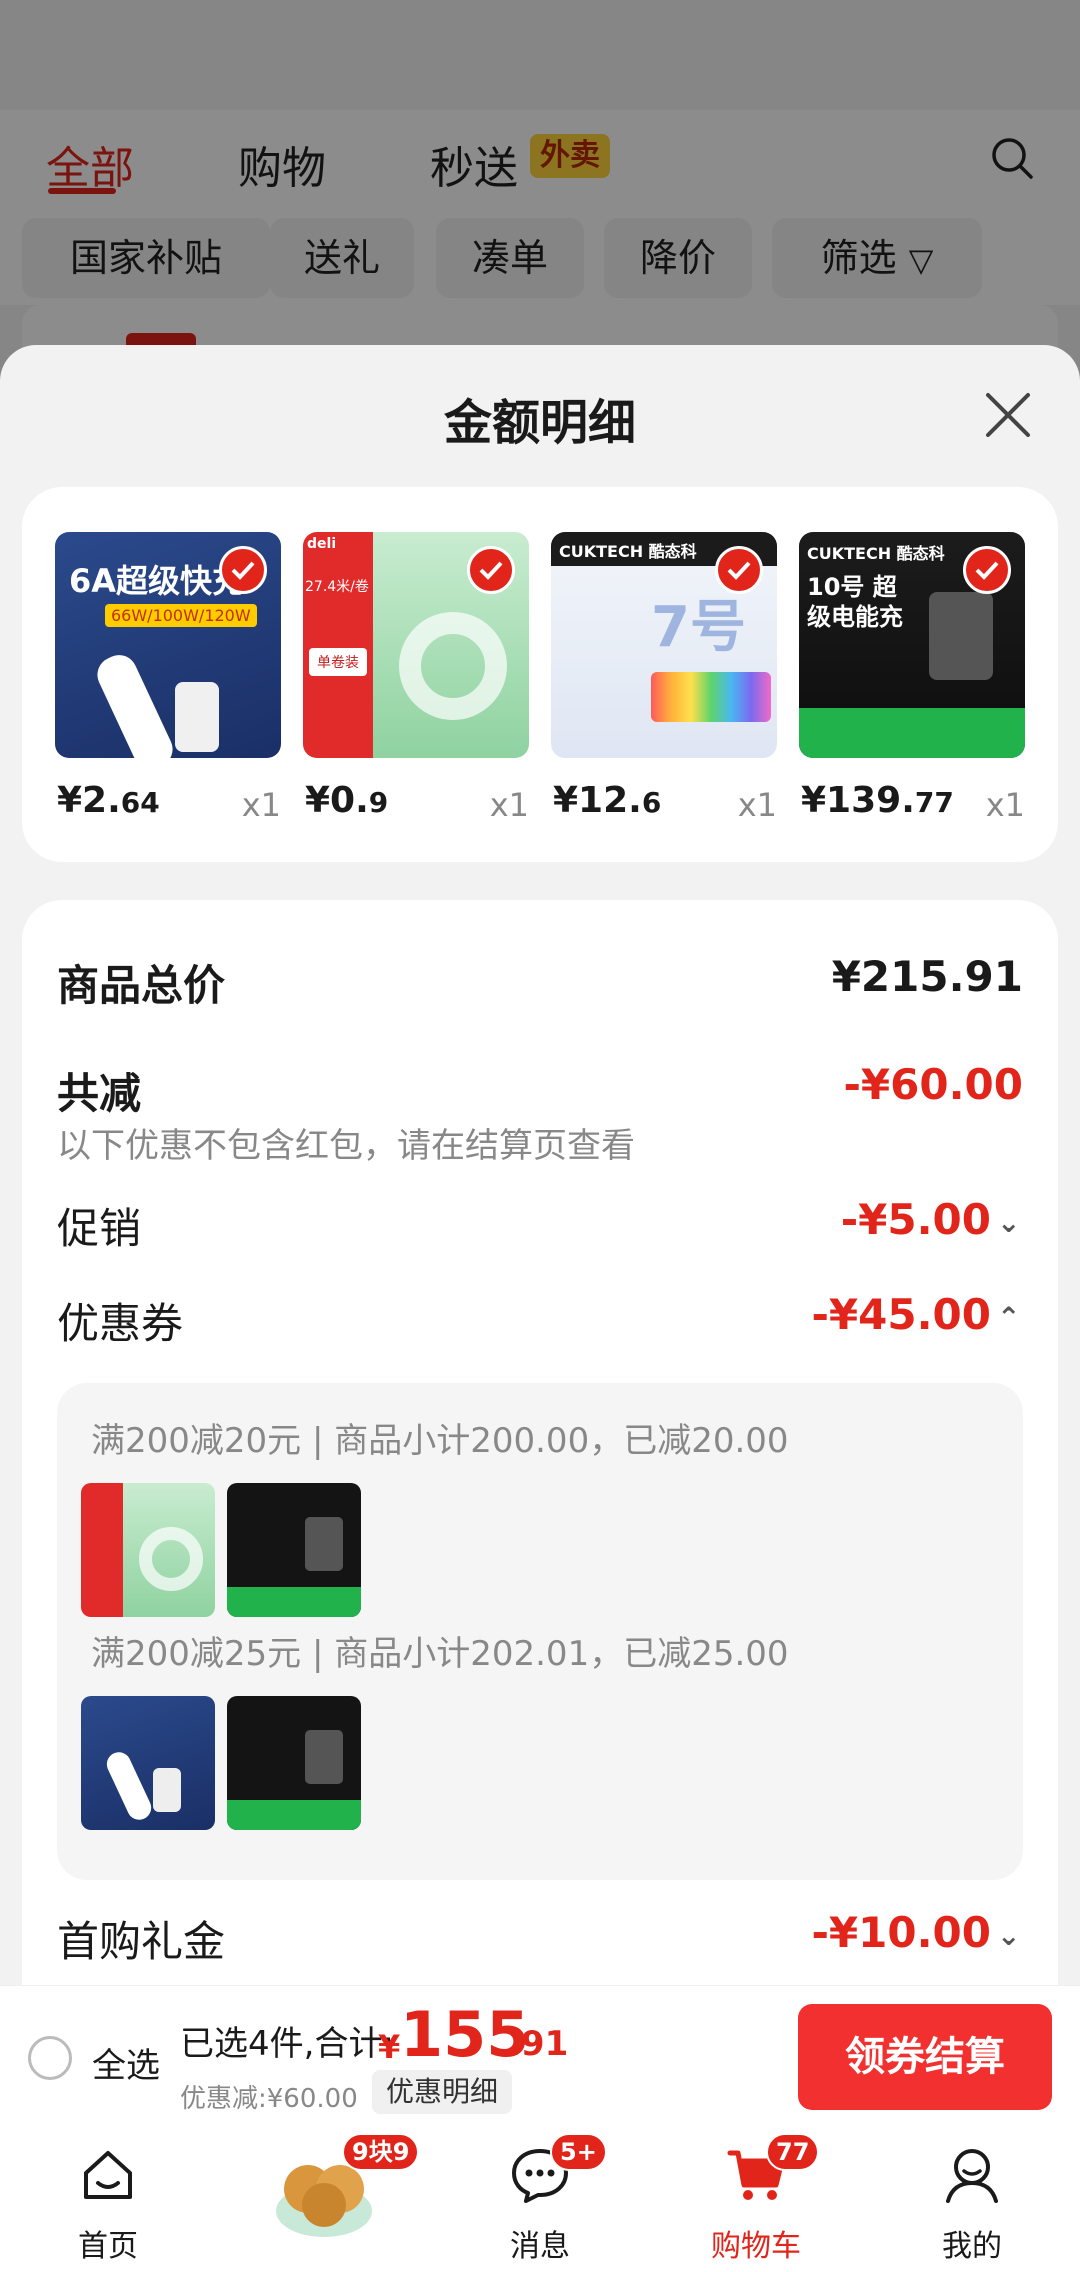 The width and height of the screenshot is (1080, 2272). I want to click on select-all-radio, so click(50, 2058).